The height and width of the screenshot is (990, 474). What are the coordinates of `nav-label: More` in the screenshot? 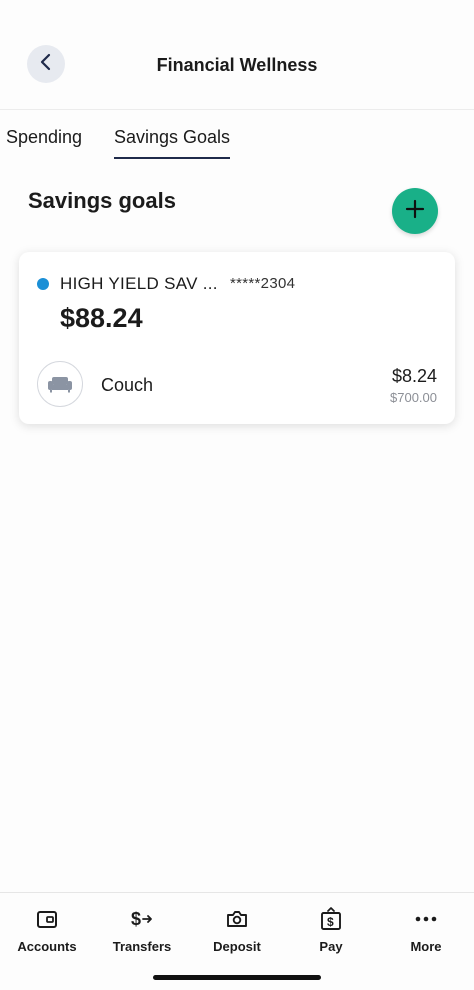 It's located at (426, 946).